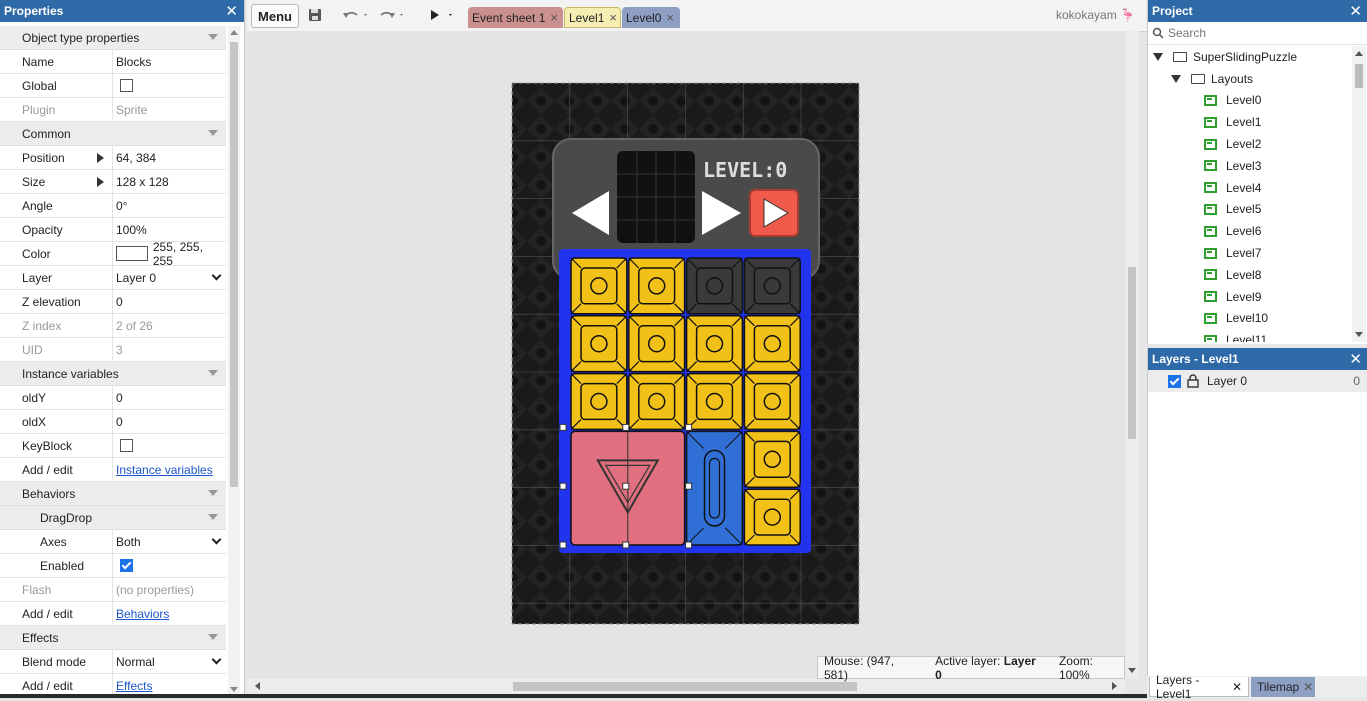 Image resolution: width=1367 pixels, height=701 pixels. What do you see at coordinates (169, 277) in the screenshot?
I see `property-value-cell: Layer 0` at bounding box center [169, 277].